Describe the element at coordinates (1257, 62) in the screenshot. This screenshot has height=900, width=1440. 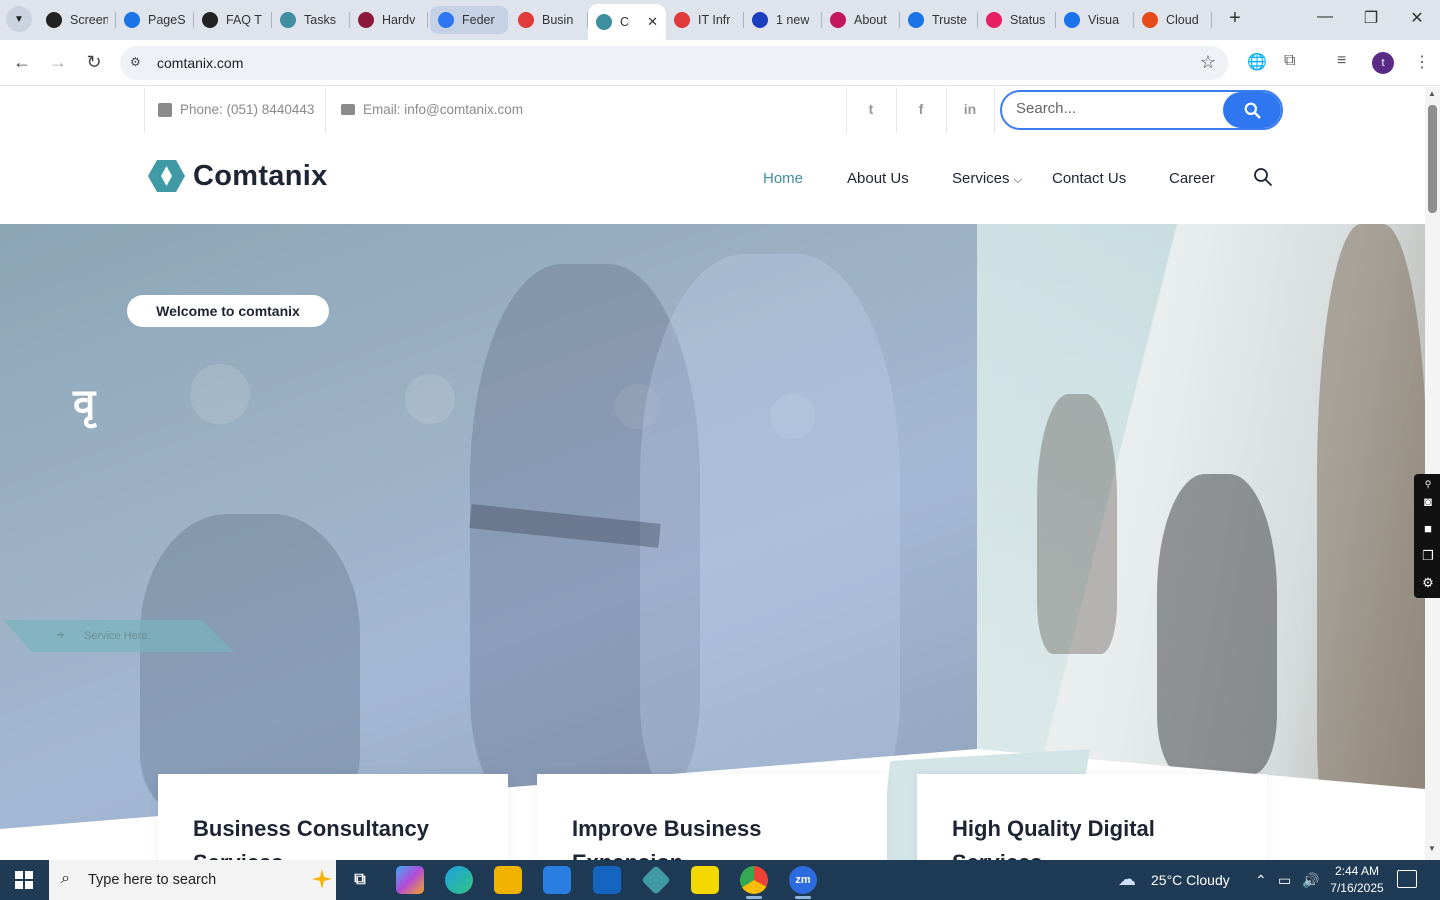
I see `translate-icon: 🌐` at that location.